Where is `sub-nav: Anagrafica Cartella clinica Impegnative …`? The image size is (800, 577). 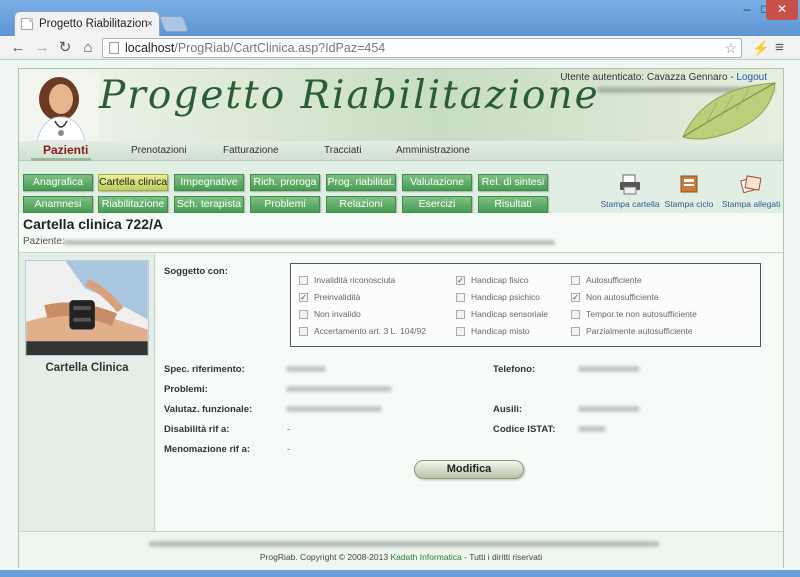
sub-nav: Anagrafica Cartella clinica Impegnative … is located at coordinates (401, 187).